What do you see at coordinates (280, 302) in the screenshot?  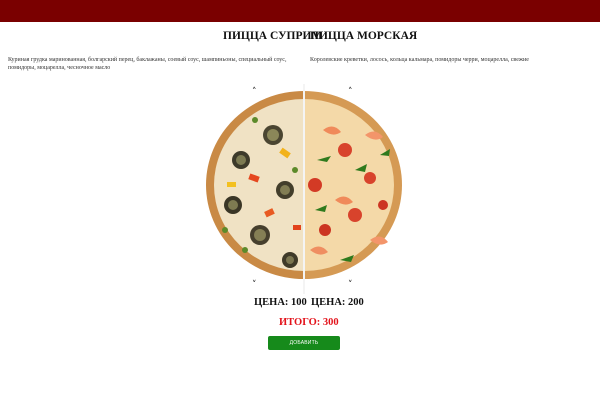 I see `left-price: ЦЕНА: 100` at bounding box center [280, 302].